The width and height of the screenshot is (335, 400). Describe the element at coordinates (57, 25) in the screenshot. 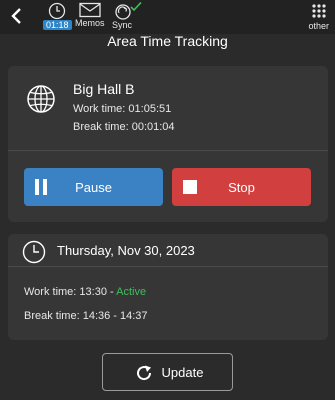

I see `timer-value: 01:18` at that location.